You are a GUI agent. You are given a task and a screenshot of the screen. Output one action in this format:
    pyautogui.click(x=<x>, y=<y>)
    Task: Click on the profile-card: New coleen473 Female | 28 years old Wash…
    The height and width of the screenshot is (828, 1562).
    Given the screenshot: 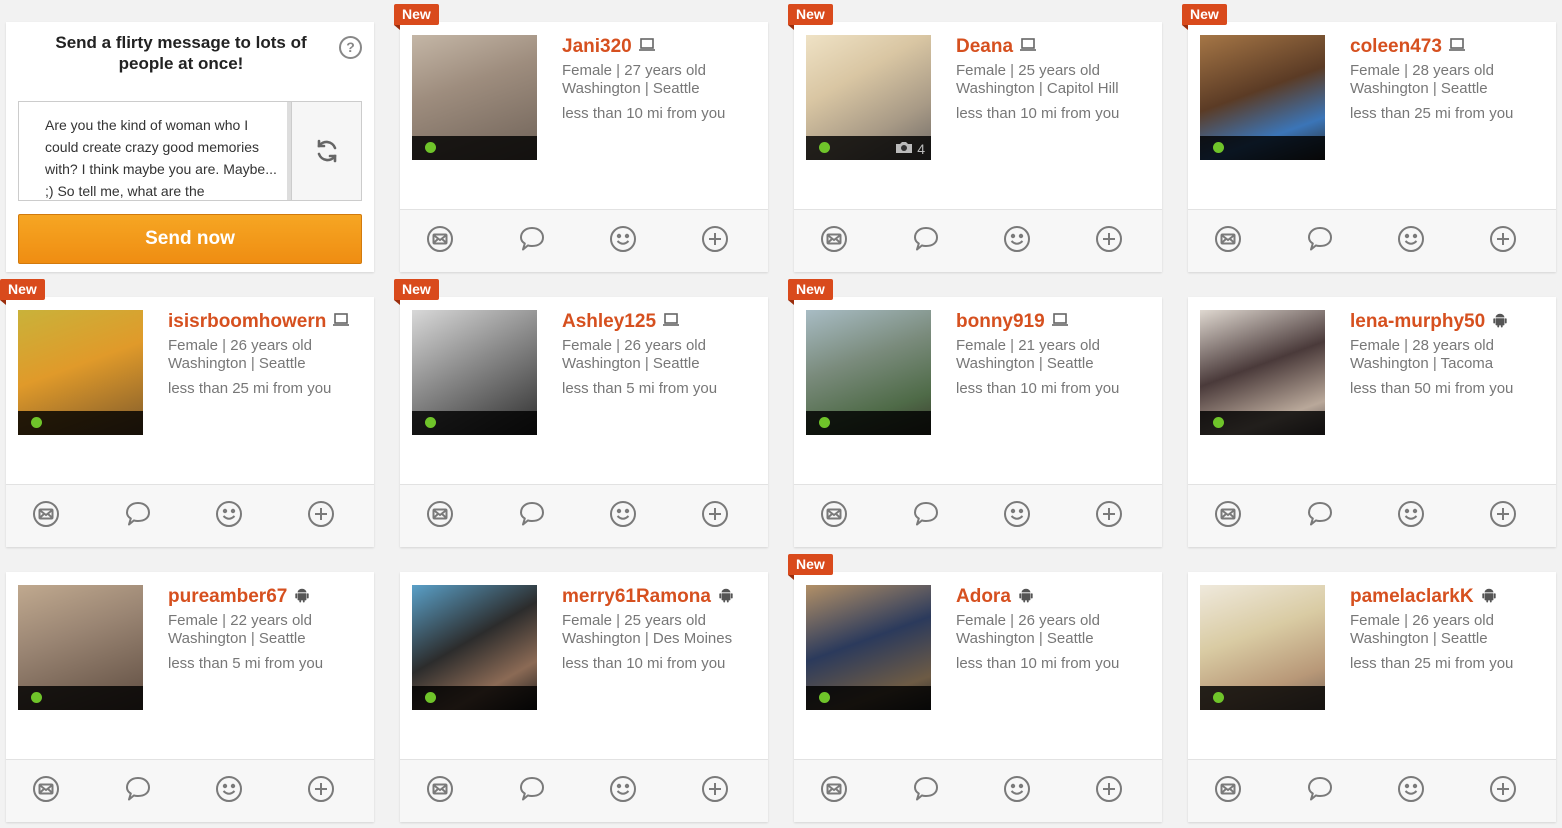 What is the action you would take?
    pyautogui.click(x=1369, y=138)
    